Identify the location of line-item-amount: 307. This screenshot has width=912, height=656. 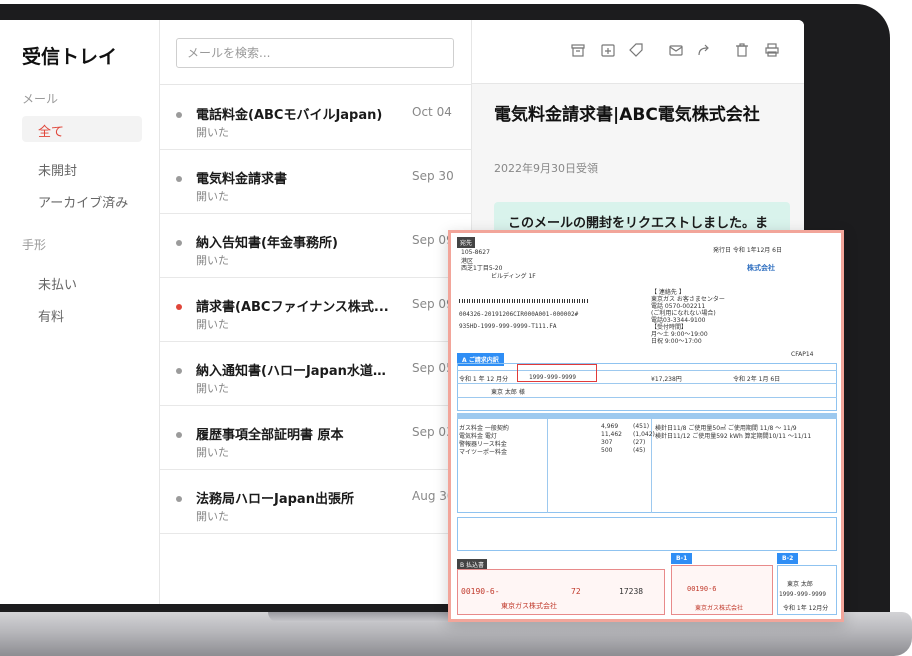
(607, 442).